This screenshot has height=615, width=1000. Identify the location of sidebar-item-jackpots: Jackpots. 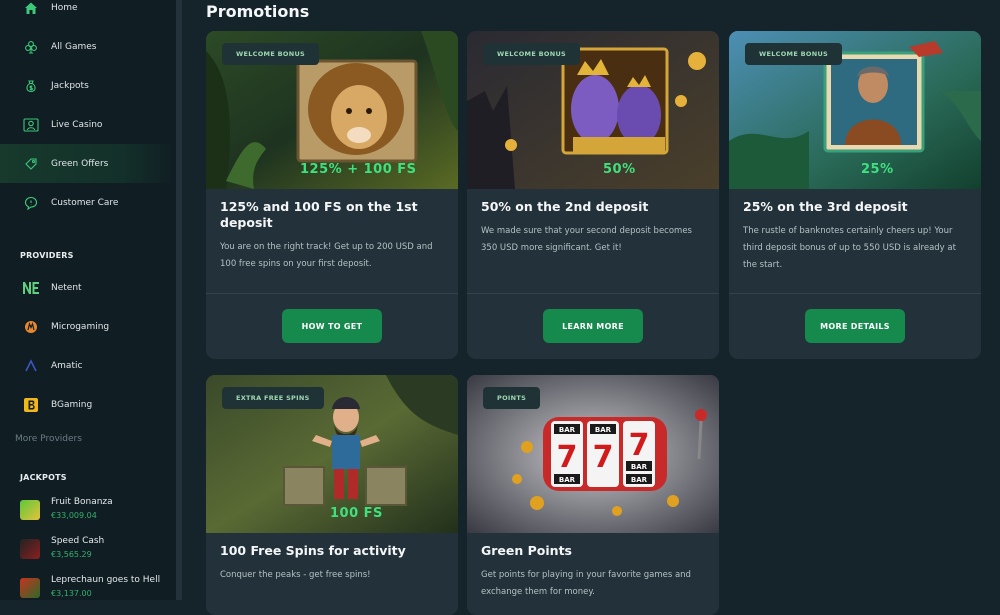
(88, 85).